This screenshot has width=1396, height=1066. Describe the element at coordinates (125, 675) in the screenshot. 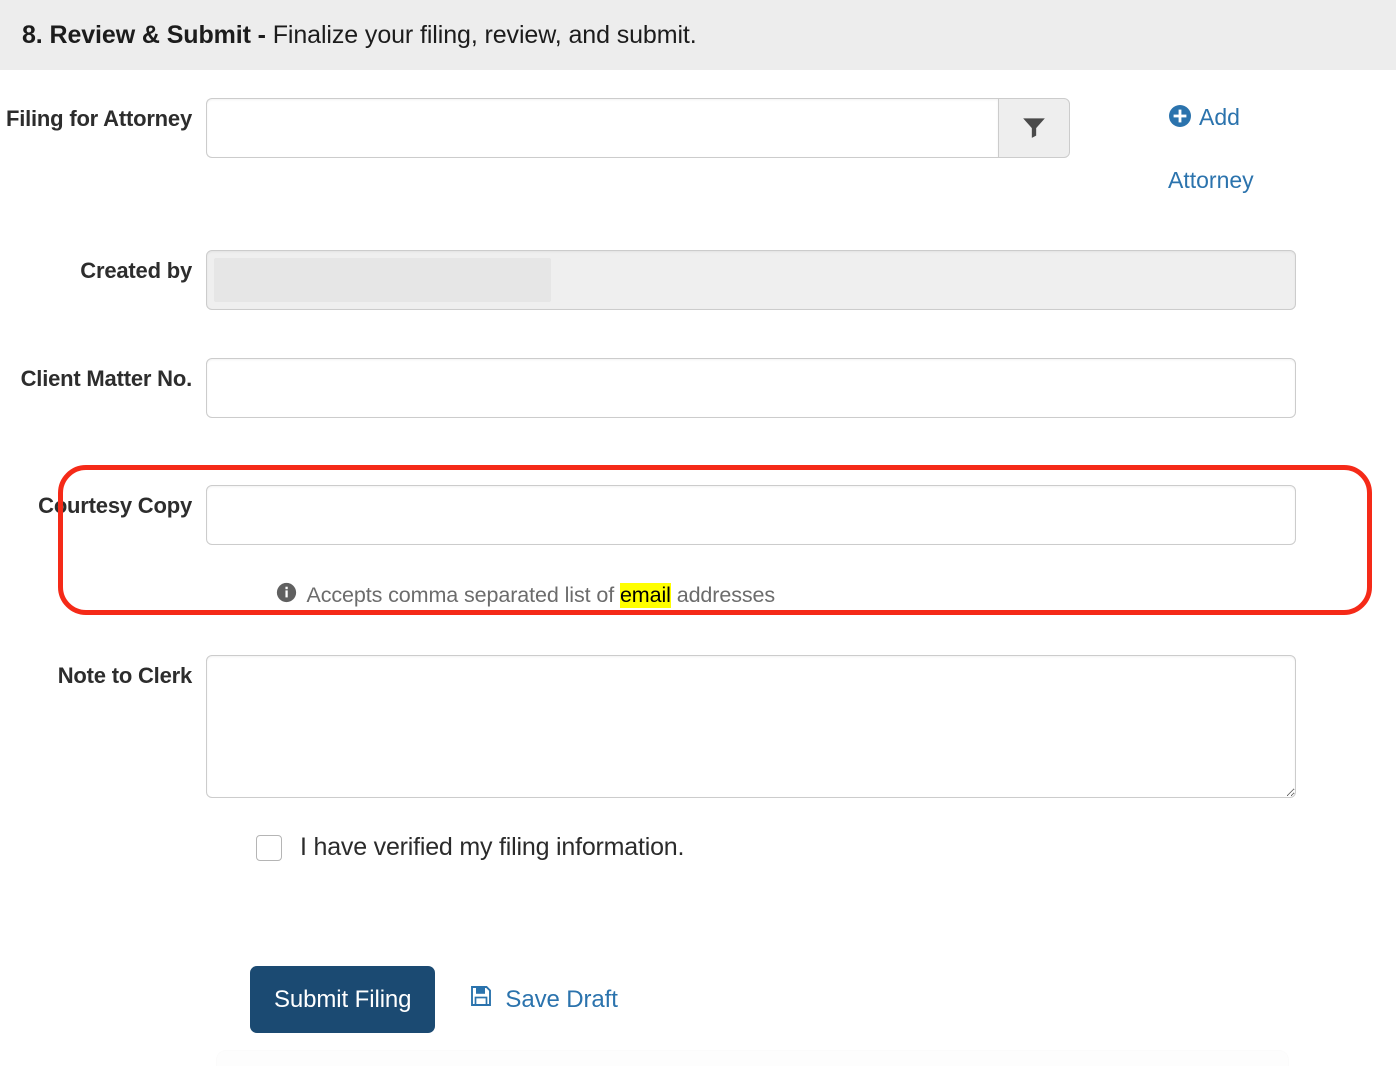

I see `note-to-clerk-label: Note to Clerk` at that location.